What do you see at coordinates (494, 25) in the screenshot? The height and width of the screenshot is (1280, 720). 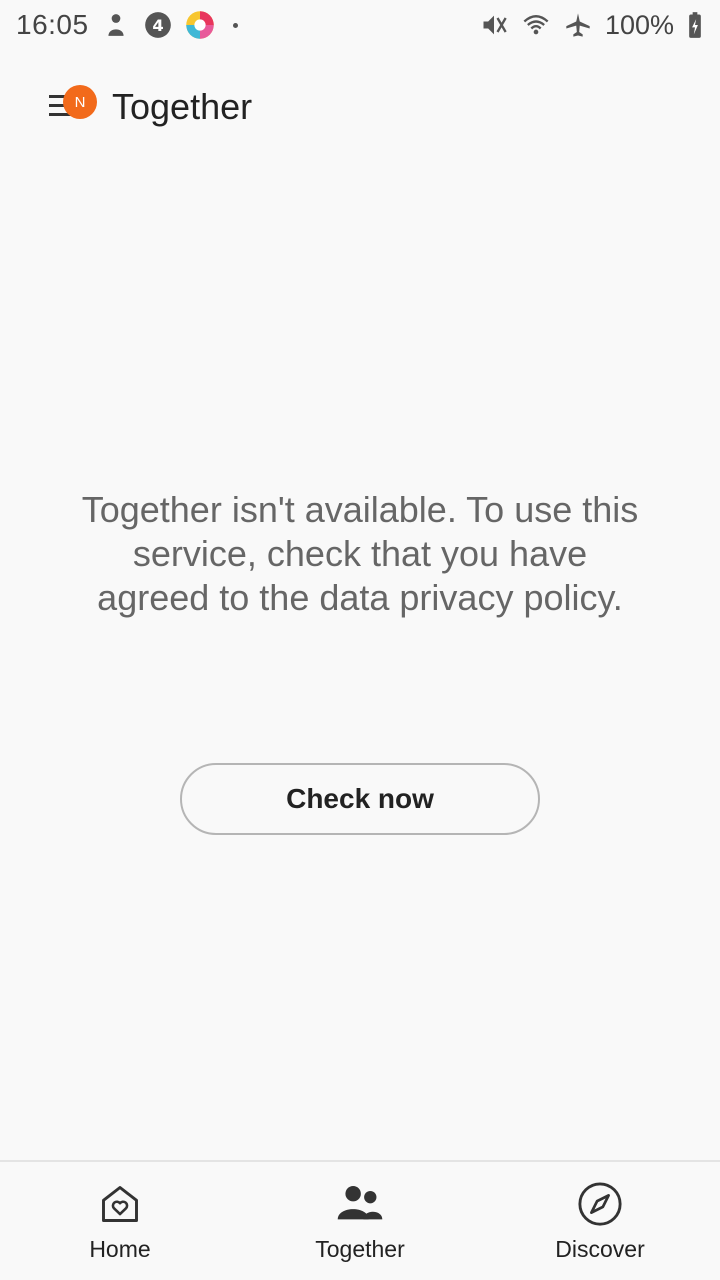 I see `mute-icon` at bounding box center [494, 25].